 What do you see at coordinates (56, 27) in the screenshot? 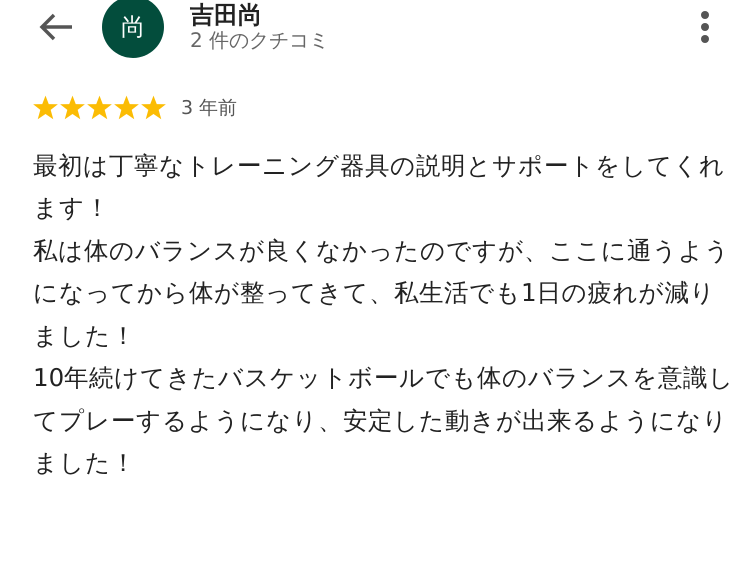
I see `back-icon` at bounding box center [56, 27].